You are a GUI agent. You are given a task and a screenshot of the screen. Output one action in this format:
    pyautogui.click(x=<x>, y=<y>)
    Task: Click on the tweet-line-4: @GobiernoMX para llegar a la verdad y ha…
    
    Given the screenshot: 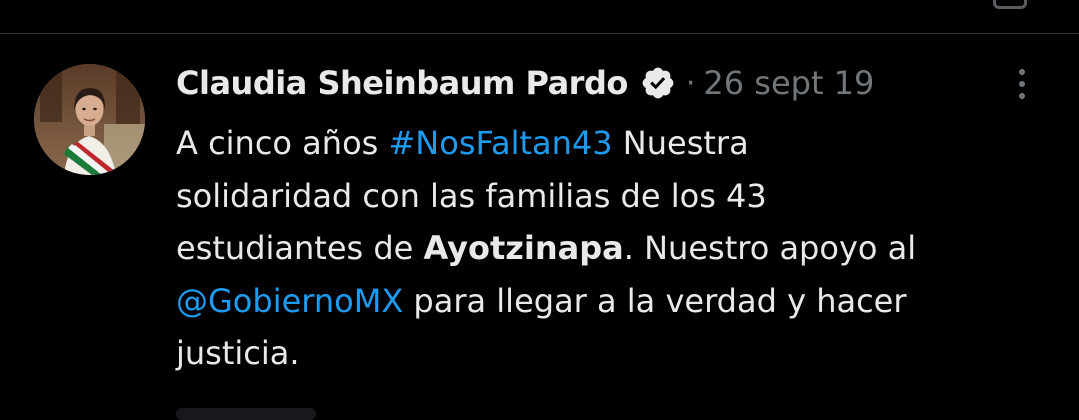 What is the action you would take?
    pyautogui.click(x=618, y=301)
    